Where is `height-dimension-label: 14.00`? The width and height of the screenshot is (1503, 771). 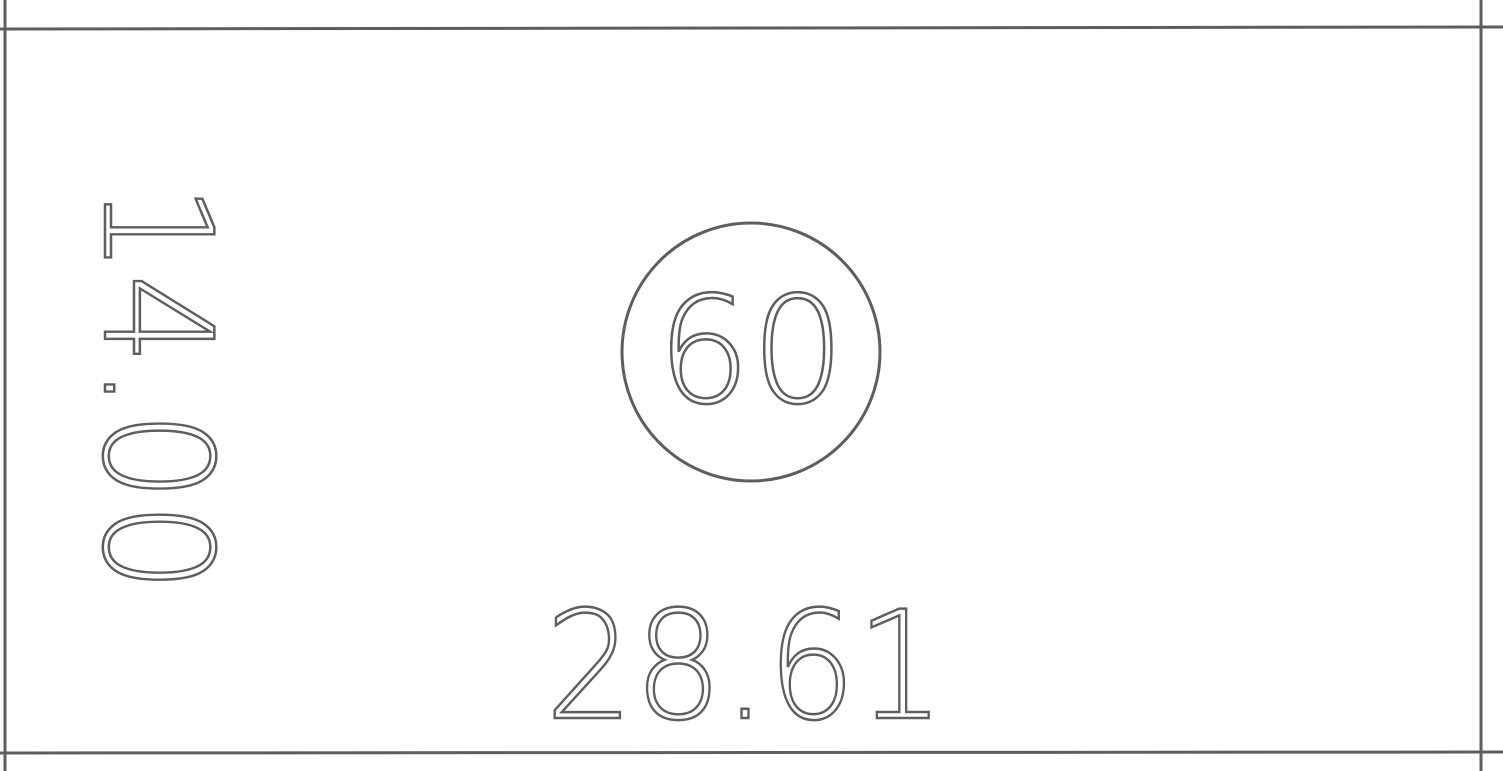 height-dimension-label: 14.00 is located at coordinates (156, 388).